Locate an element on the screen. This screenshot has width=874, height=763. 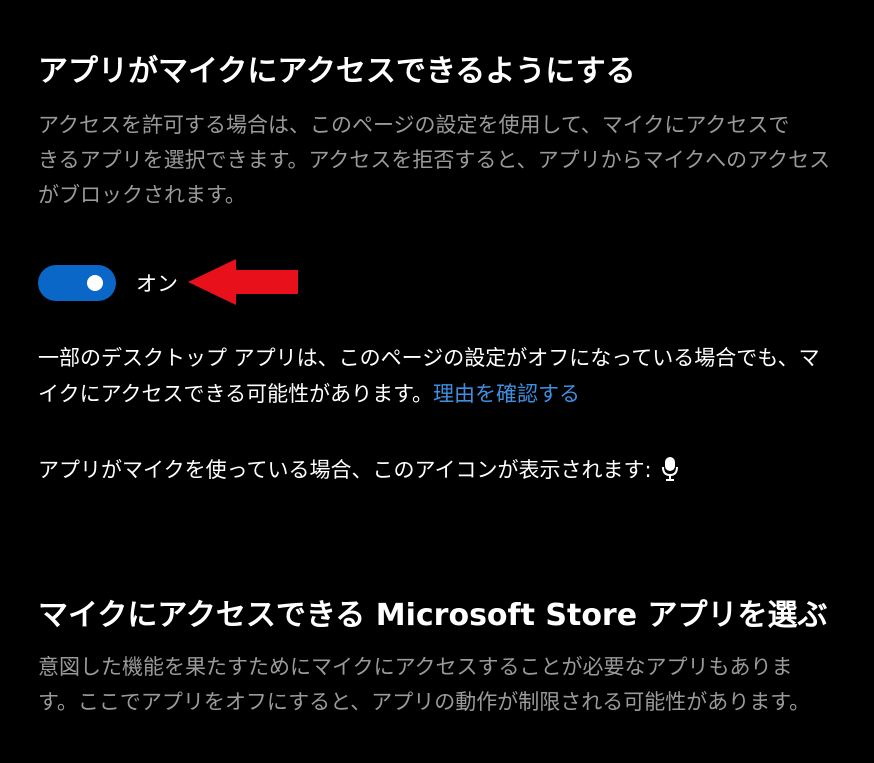
microphone-access-toggle is located at coordinates (77, 283).